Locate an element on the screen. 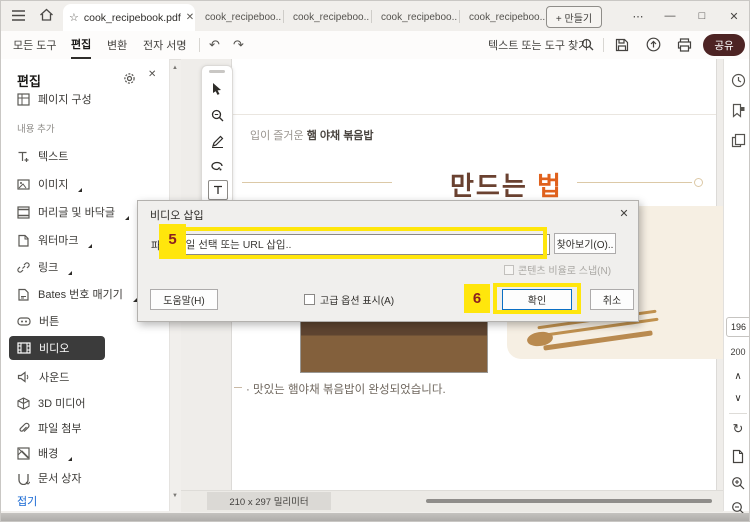 The width and height of the screenshot is (750, 522). search-icon is located at coordinates (587, 44).